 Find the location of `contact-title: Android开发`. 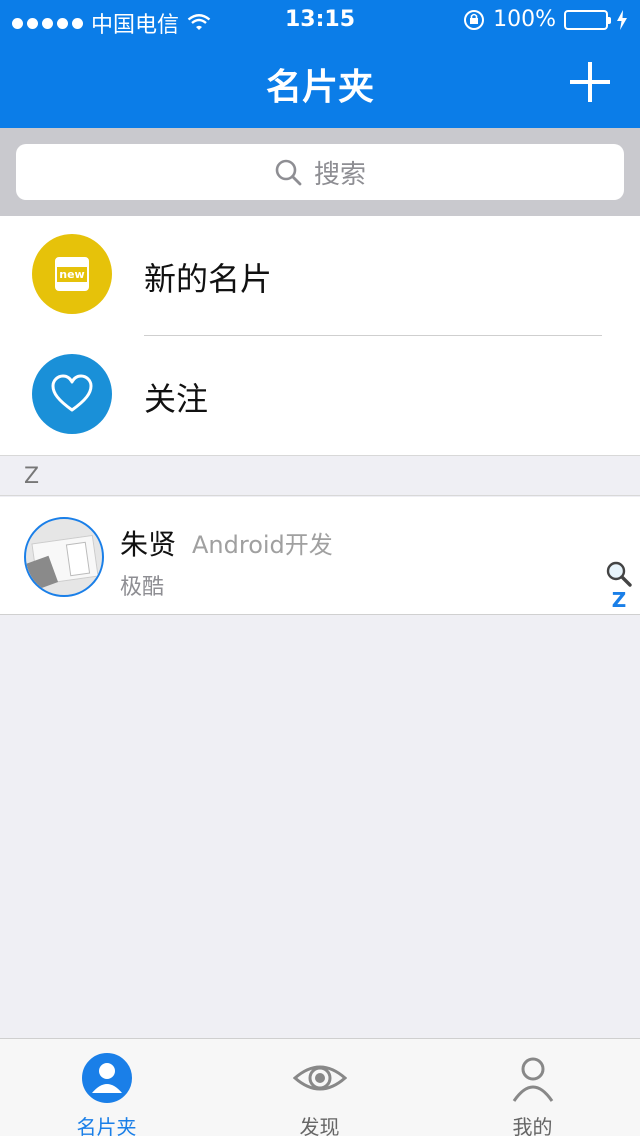

contact-title: Android开发 is located at coordinates (262, 545).